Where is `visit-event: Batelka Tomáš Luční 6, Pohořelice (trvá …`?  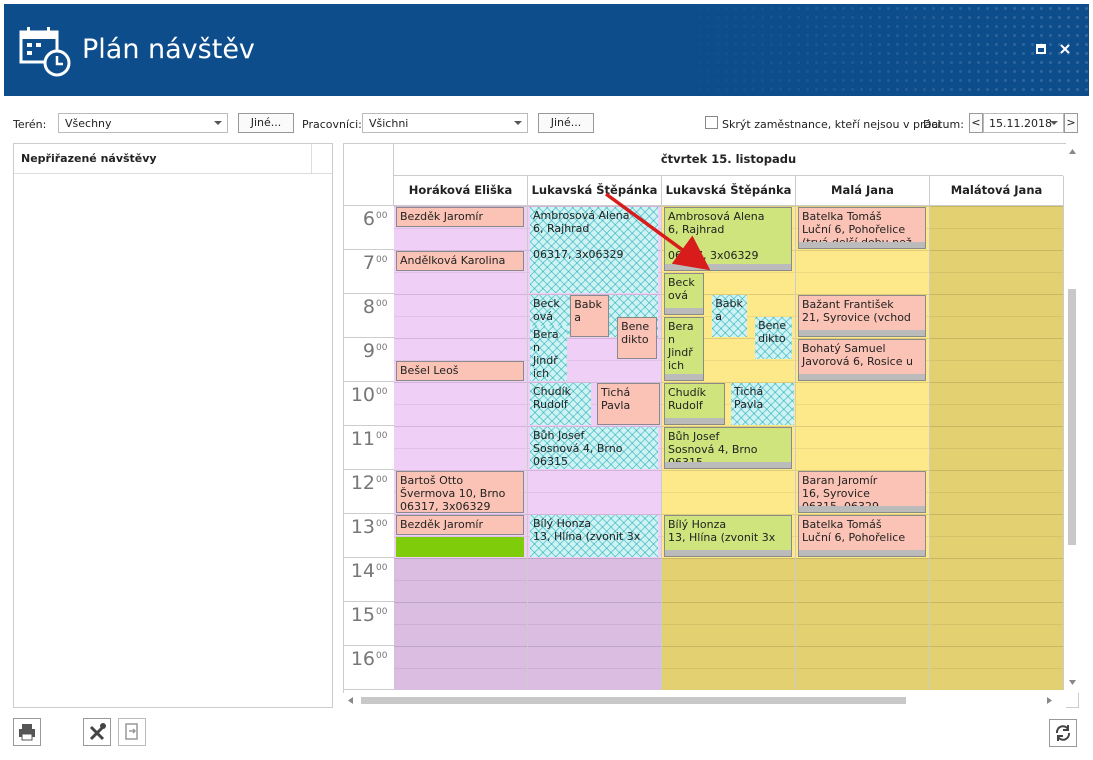 visit-event: Batelka Tomáš Luční 6, Pohořelice (trvá … is located at coordinates (862, 228).